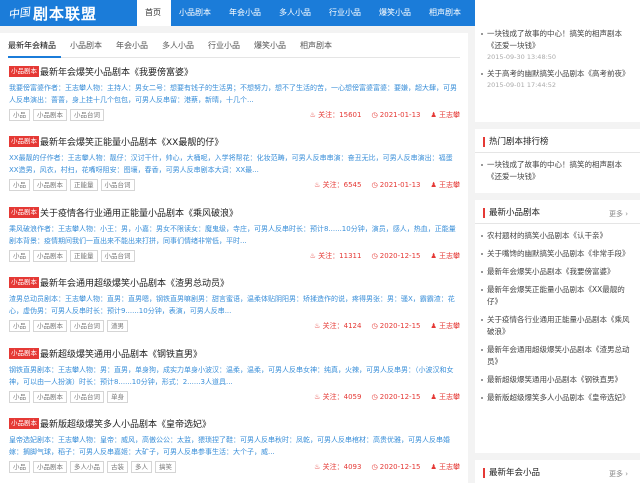 Image resolution: width=640 pixels, height=483 pixels. I want to click on article-meta: ♨ 关注：4093 ◷ 2020-12-15 ♟ 王志攀, so click(382, 467).